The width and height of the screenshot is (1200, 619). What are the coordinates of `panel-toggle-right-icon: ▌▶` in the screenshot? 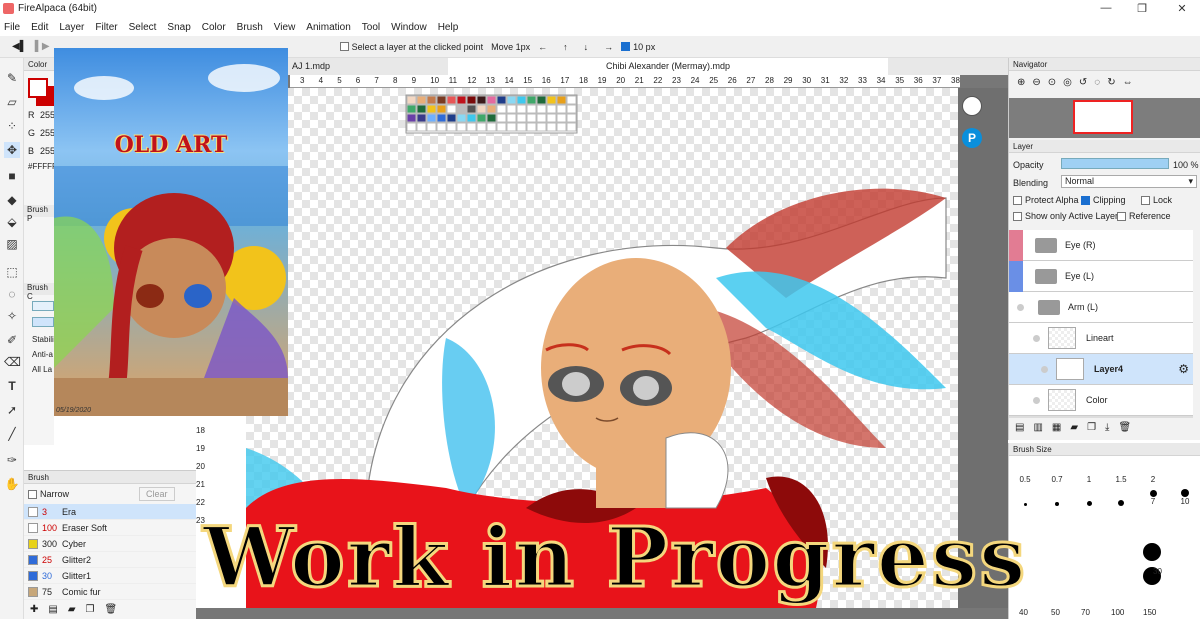 It's located at (42, 46).